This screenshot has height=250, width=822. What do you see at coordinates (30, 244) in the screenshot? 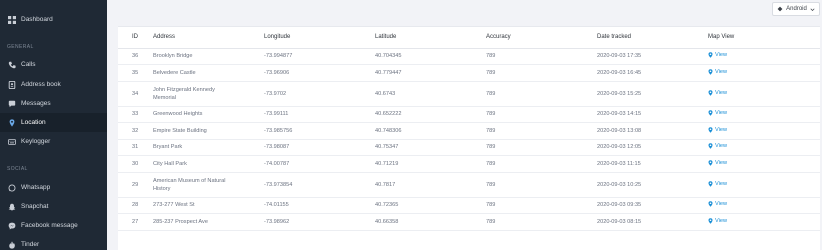
I see `sidebar-item-label: Tinder` at bounding box center [30, 244].